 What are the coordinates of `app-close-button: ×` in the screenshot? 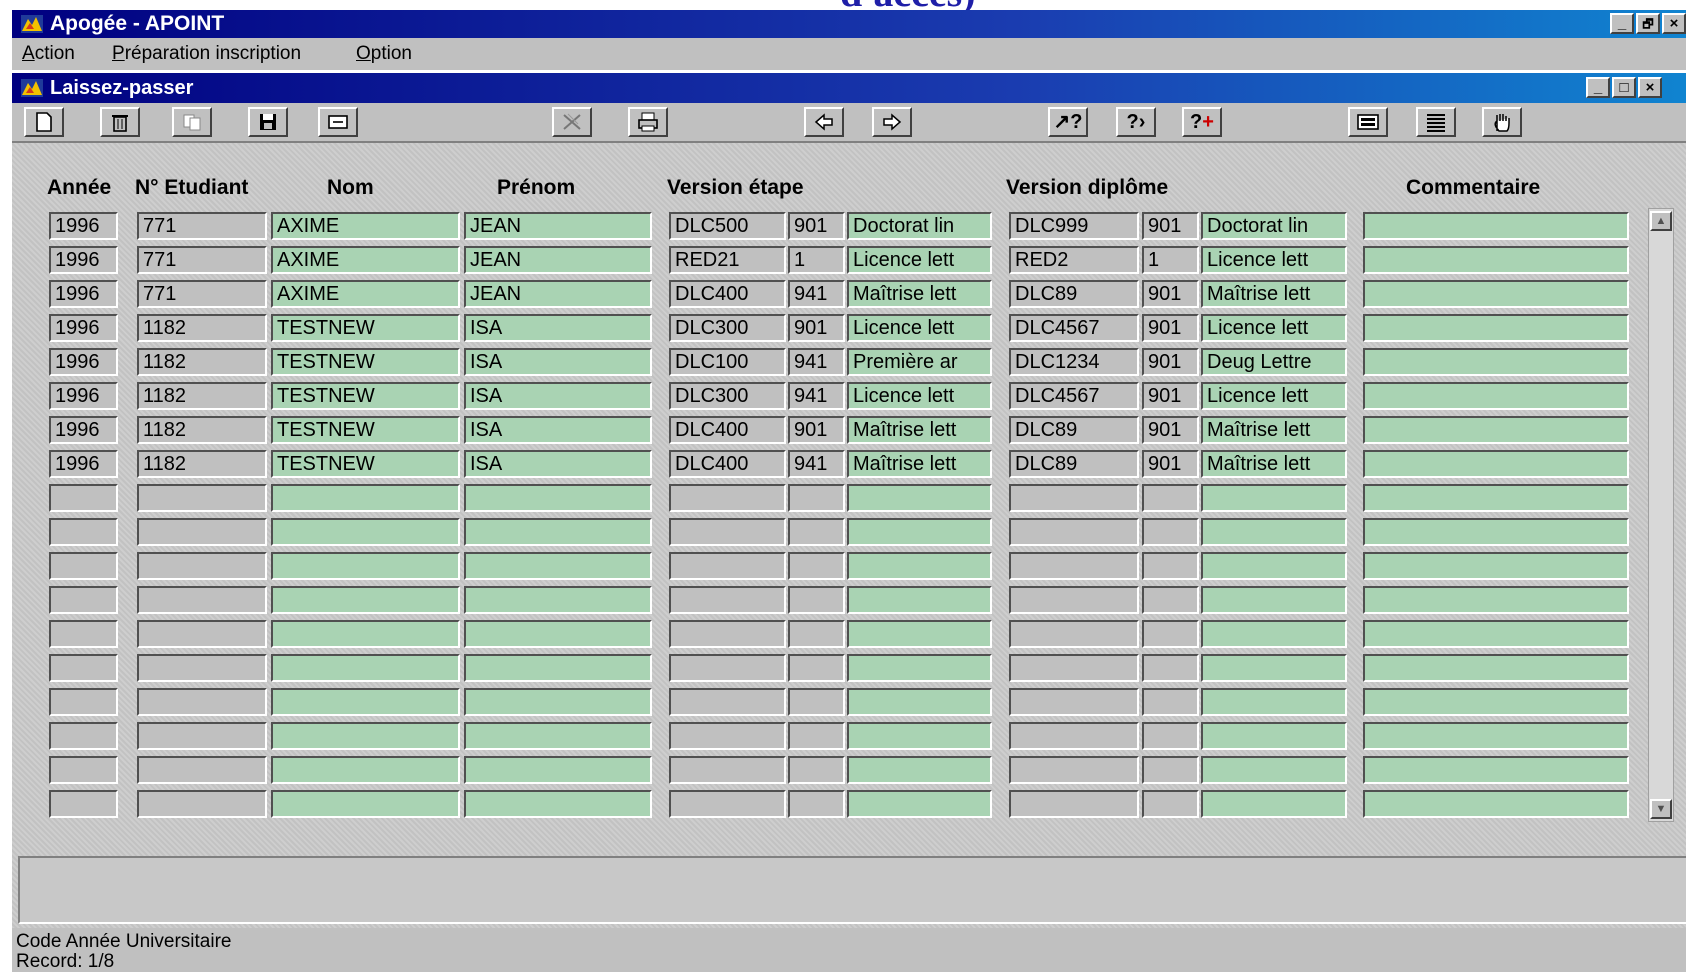 It's located at (1674, 23).